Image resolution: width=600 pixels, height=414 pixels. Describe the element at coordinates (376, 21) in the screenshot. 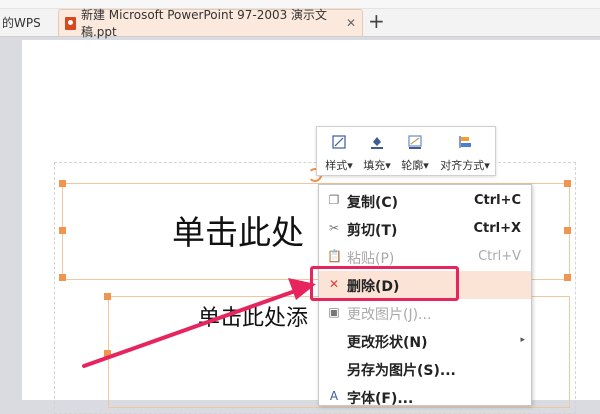

I see `new-tab-button: +` at that location.